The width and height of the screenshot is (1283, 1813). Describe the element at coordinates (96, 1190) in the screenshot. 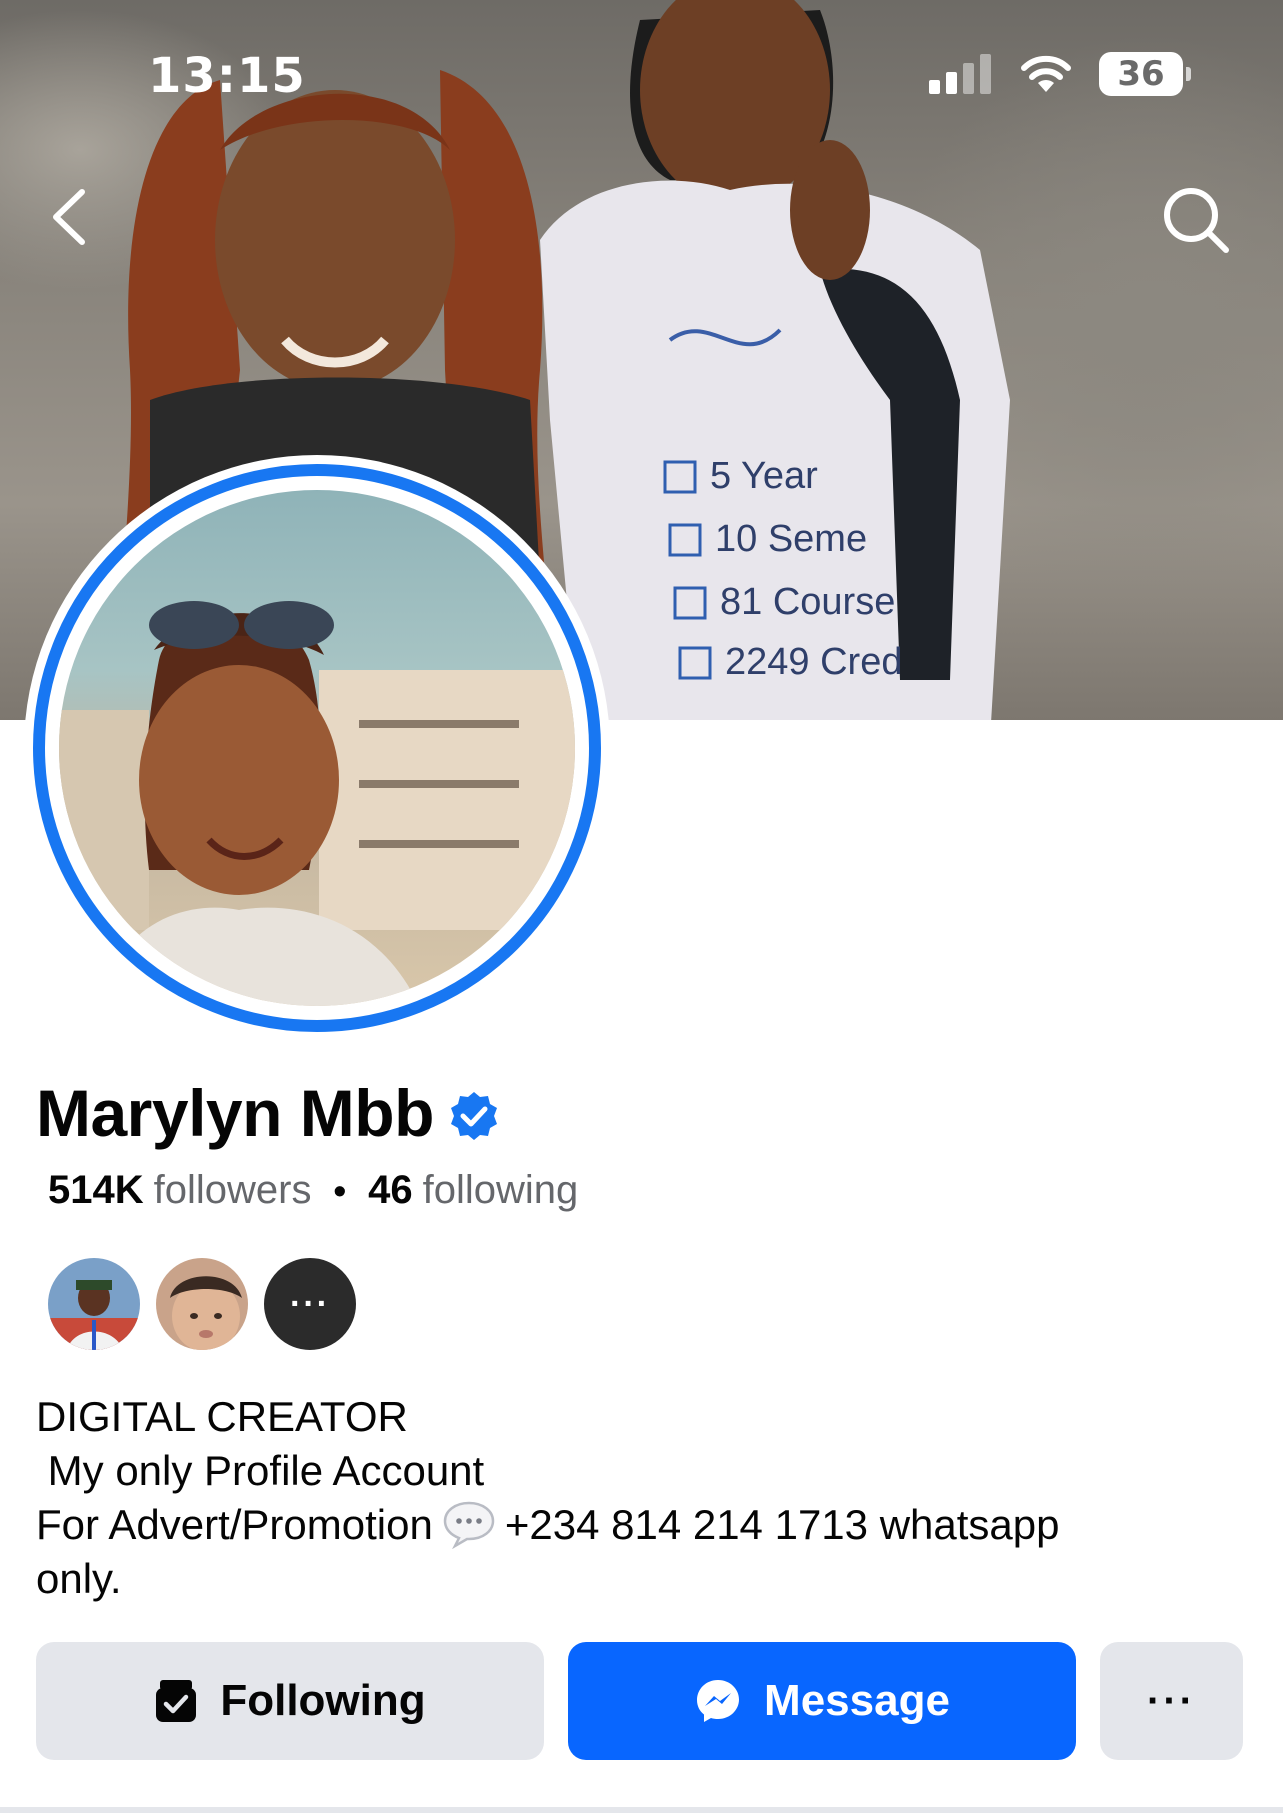

I see `followers-count: 514K` at that location.